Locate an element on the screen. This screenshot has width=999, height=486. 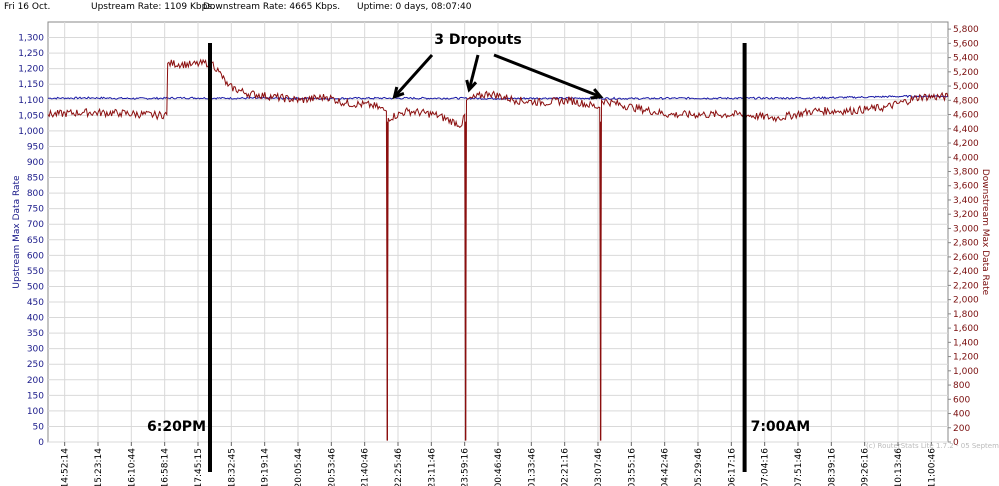
y-tick-left: 100 is located at coordinates (35, 412).